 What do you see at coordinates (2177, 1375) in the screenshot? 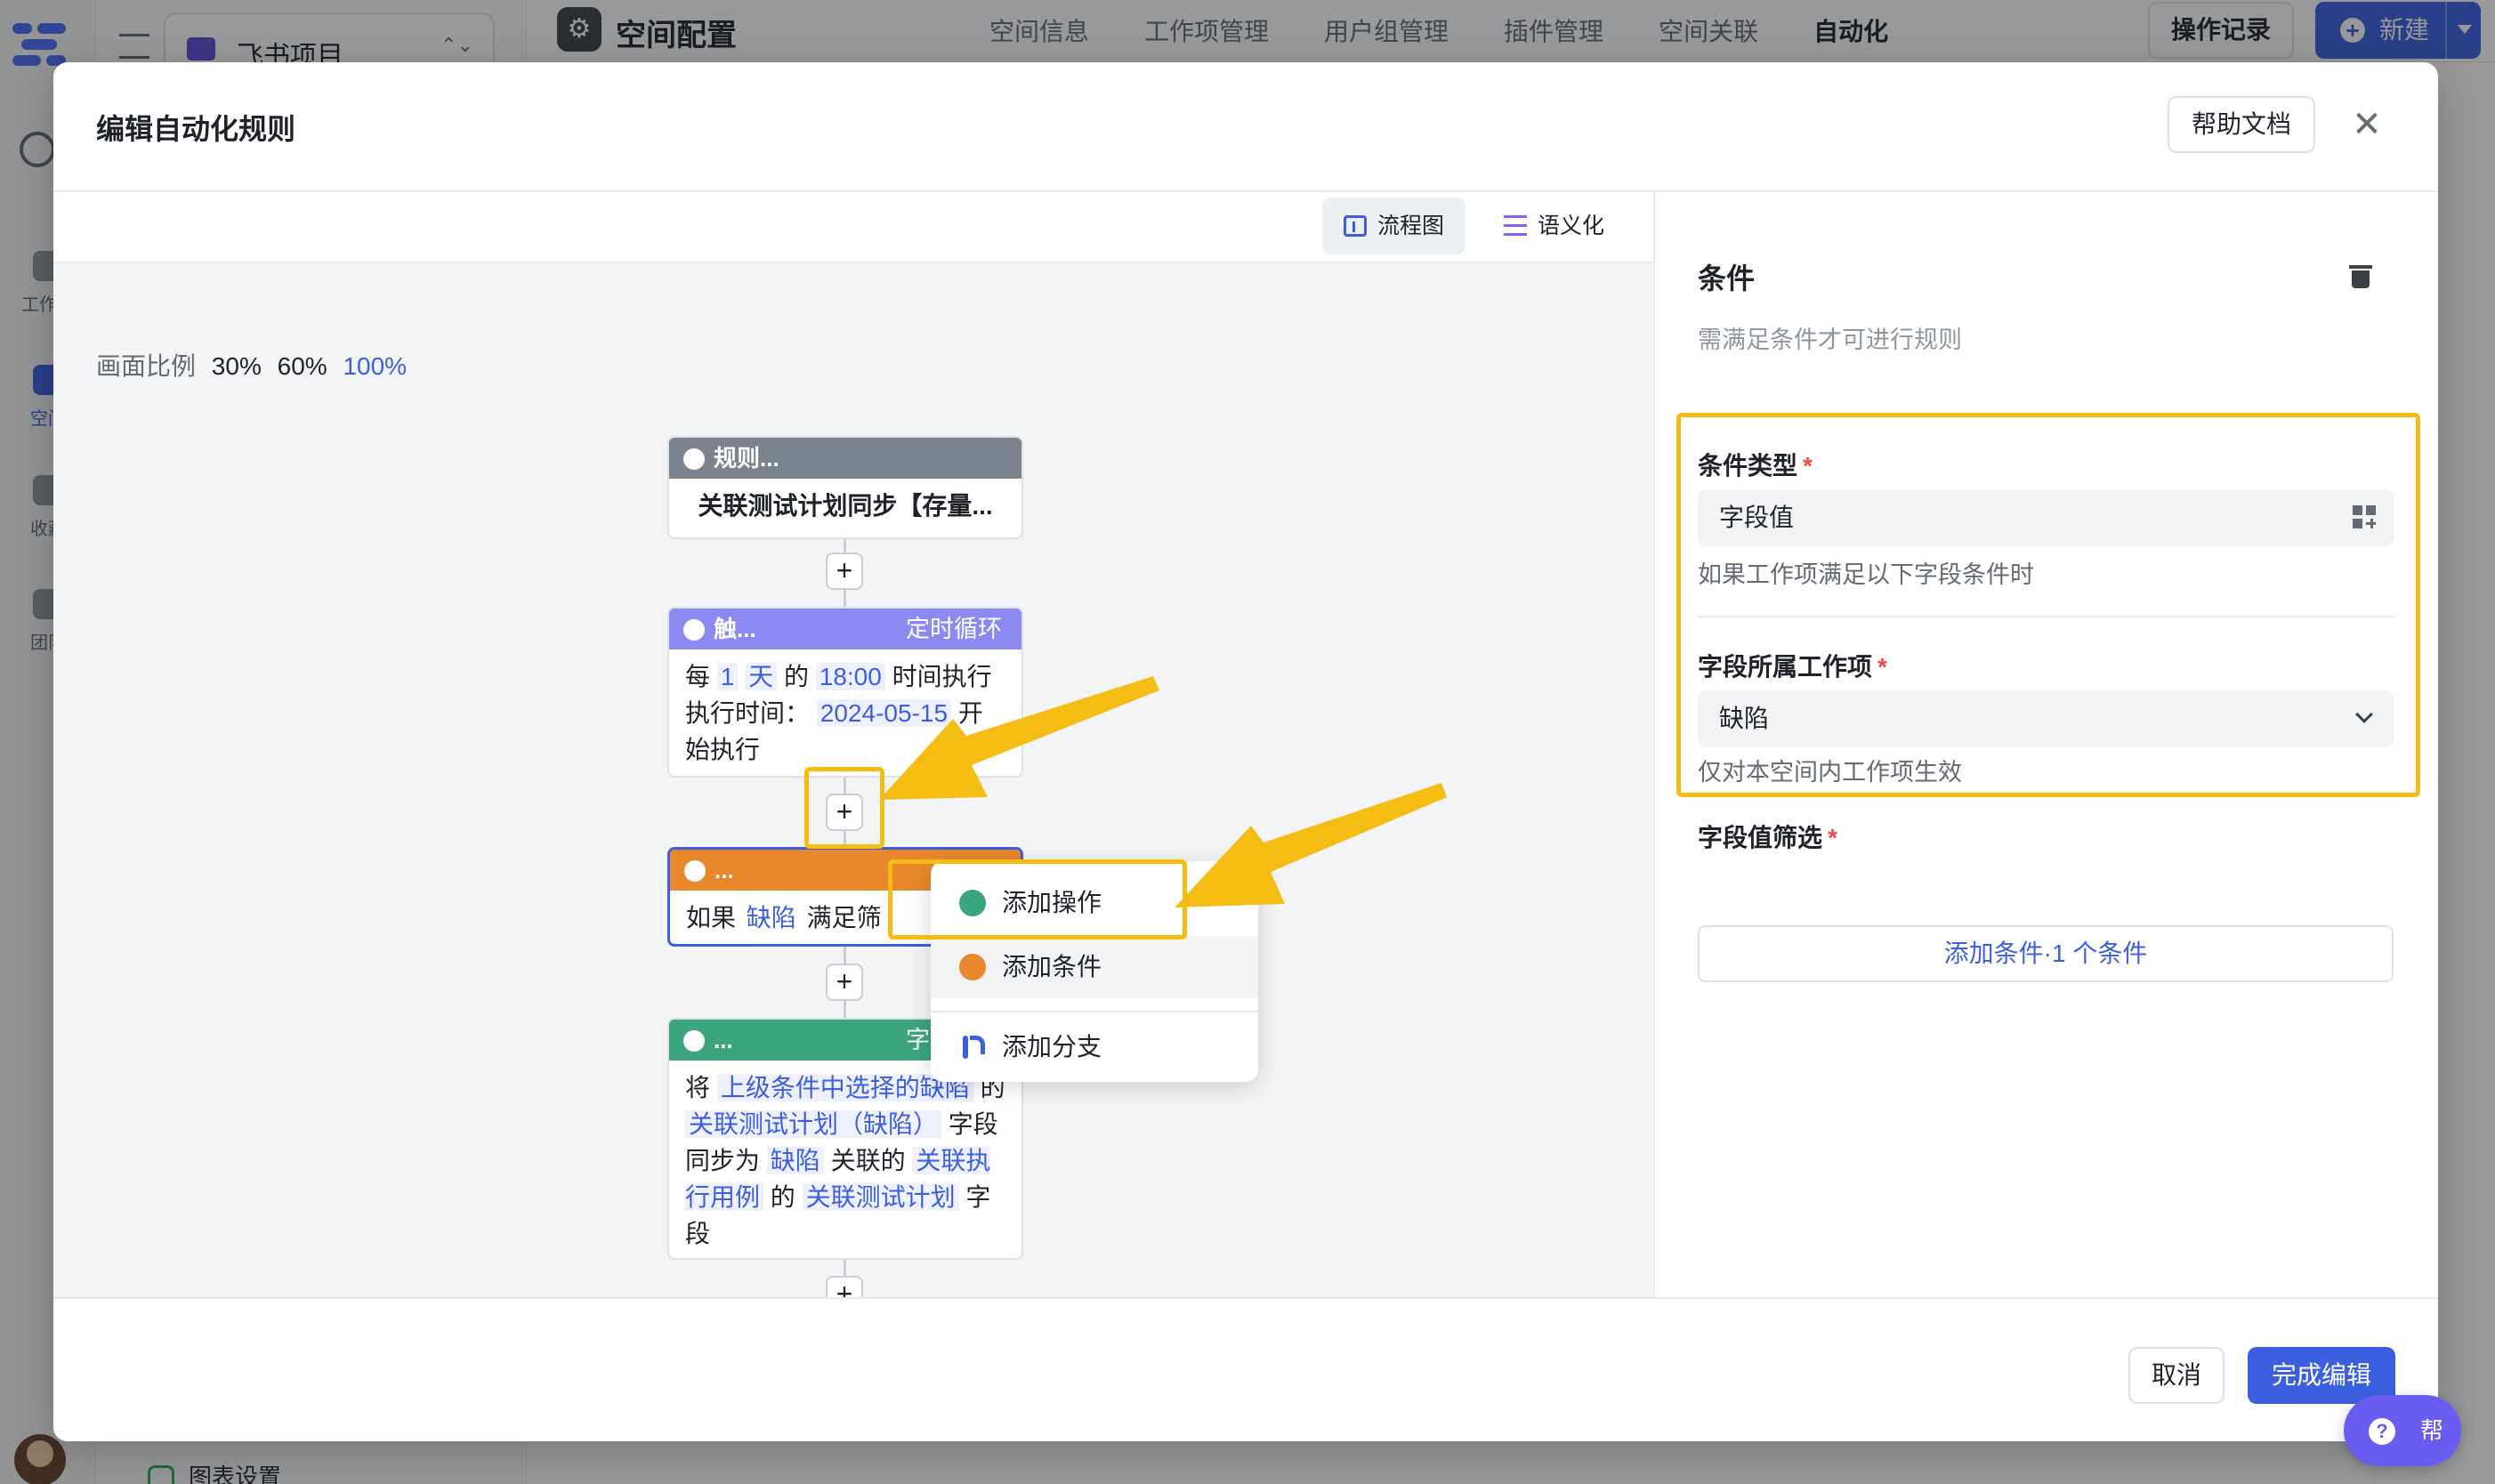
I see `cancel-button: 取消` at bounding box center [2177, 1375].